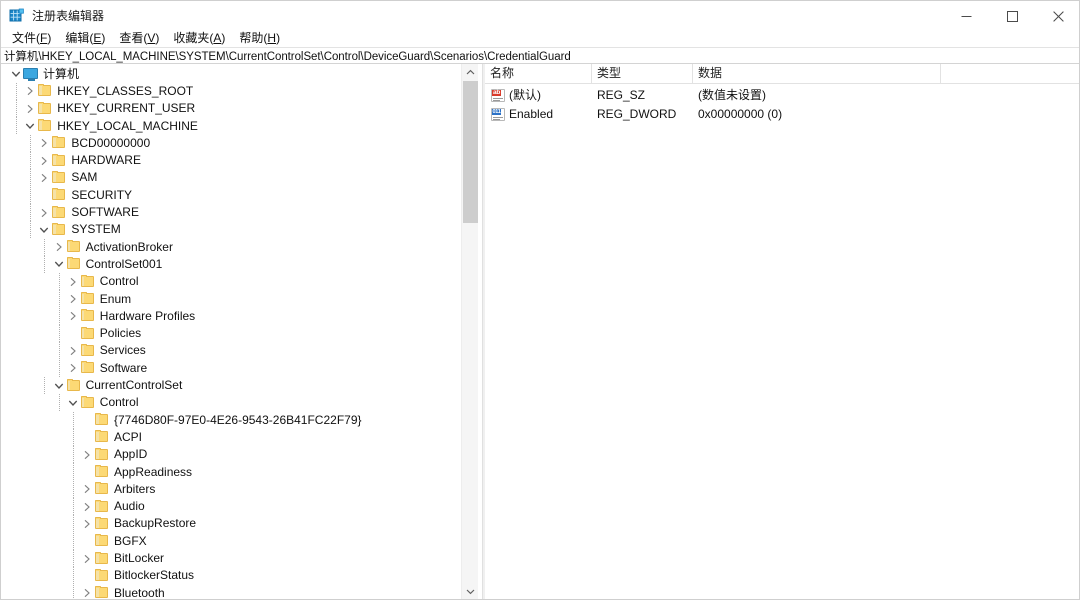 This screenshot has height=600, width=1080. I want to click on tree-node-arbiters: Arbiters, so click(80, 489).